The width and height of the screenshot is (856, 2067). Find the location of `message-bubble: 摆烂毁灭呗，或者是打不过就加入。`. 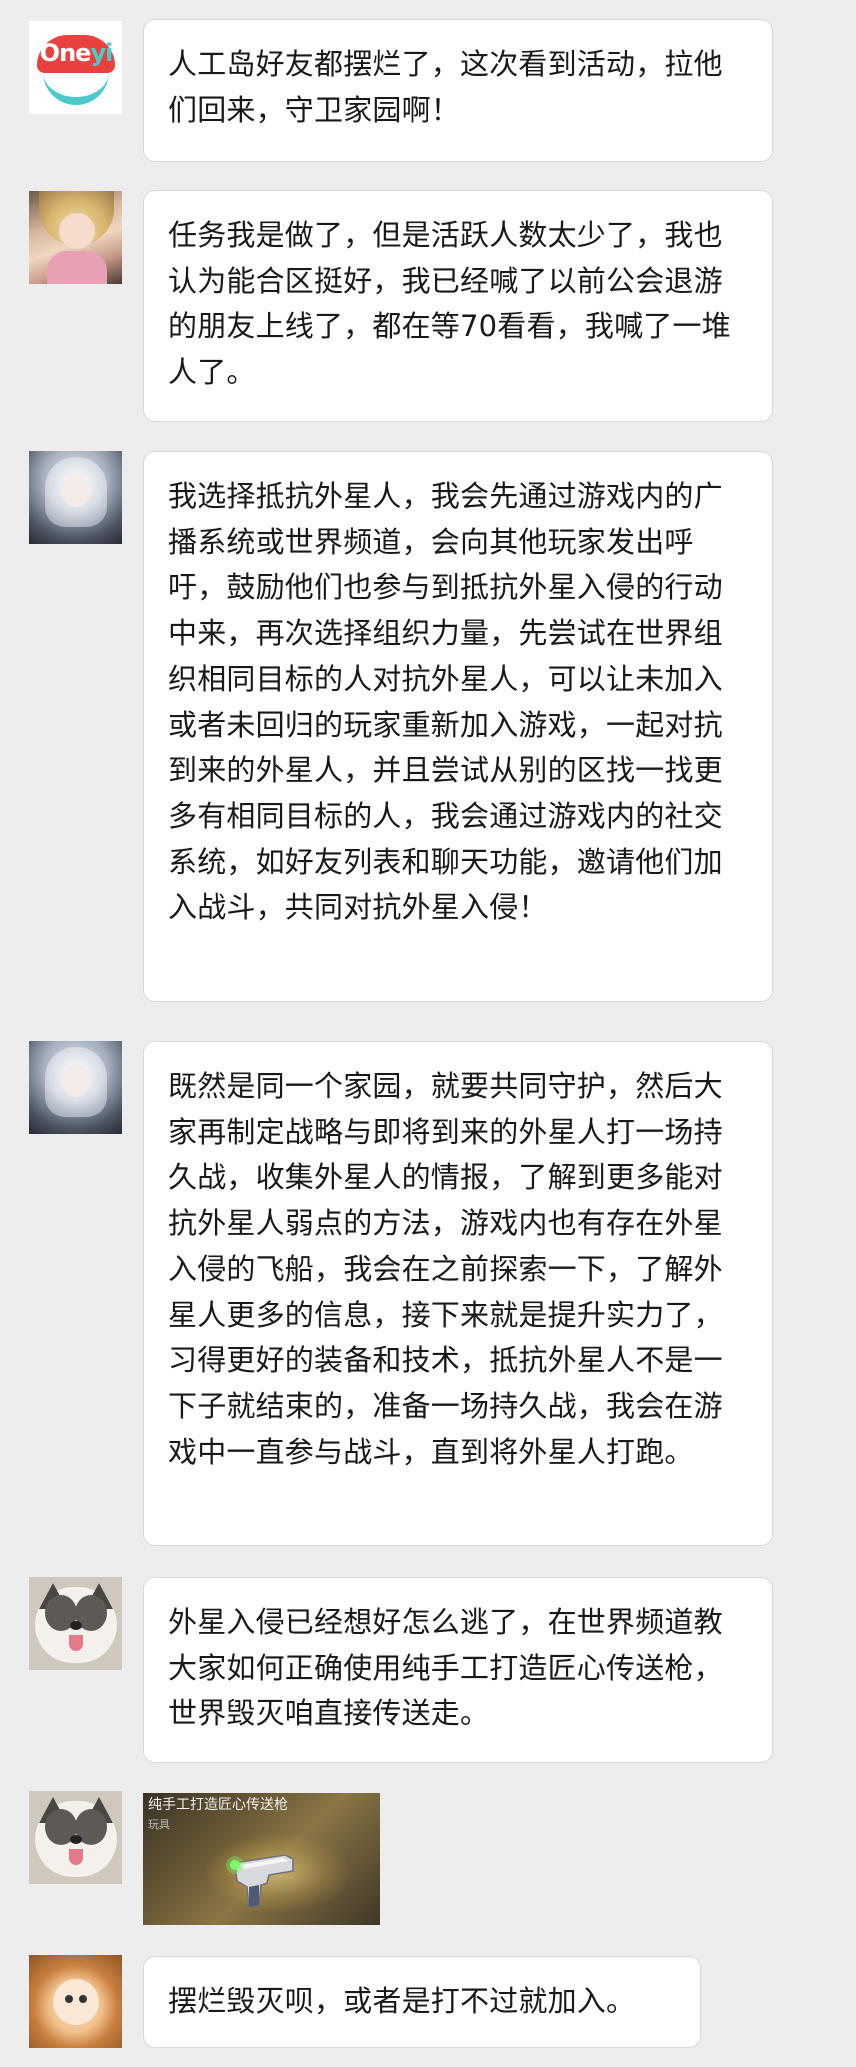

message-bubble: 摆烂毁灭呗，或者是打不过就加入。 is located at coordinates (422, 2002).